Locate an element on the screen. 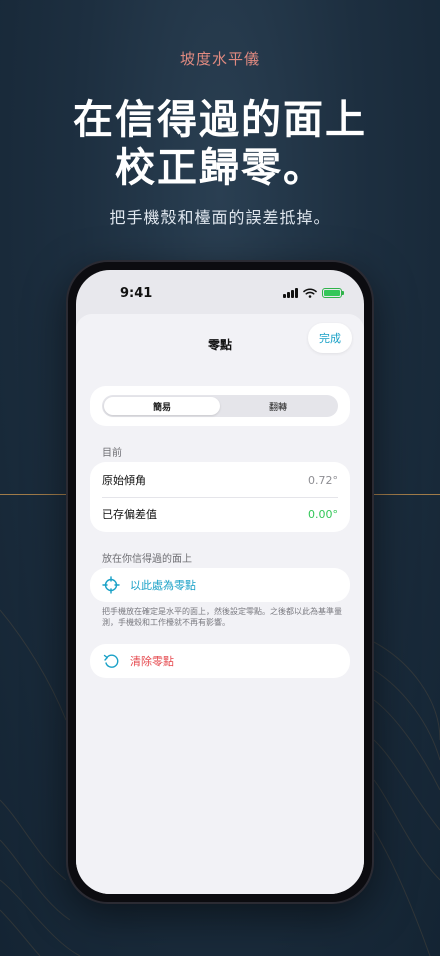  current-values-card: 原始傾角 0.72° 已存偏差值 0.00° is located at coordinates (220, 497).